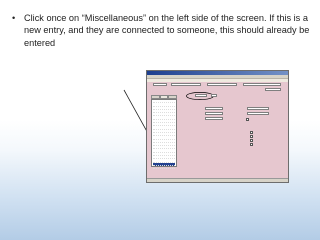 The image size is (320, 240). What do you see at coordinates (273, 89) in the screenshot?
I see `status-field` at bounding box center [273, 89].